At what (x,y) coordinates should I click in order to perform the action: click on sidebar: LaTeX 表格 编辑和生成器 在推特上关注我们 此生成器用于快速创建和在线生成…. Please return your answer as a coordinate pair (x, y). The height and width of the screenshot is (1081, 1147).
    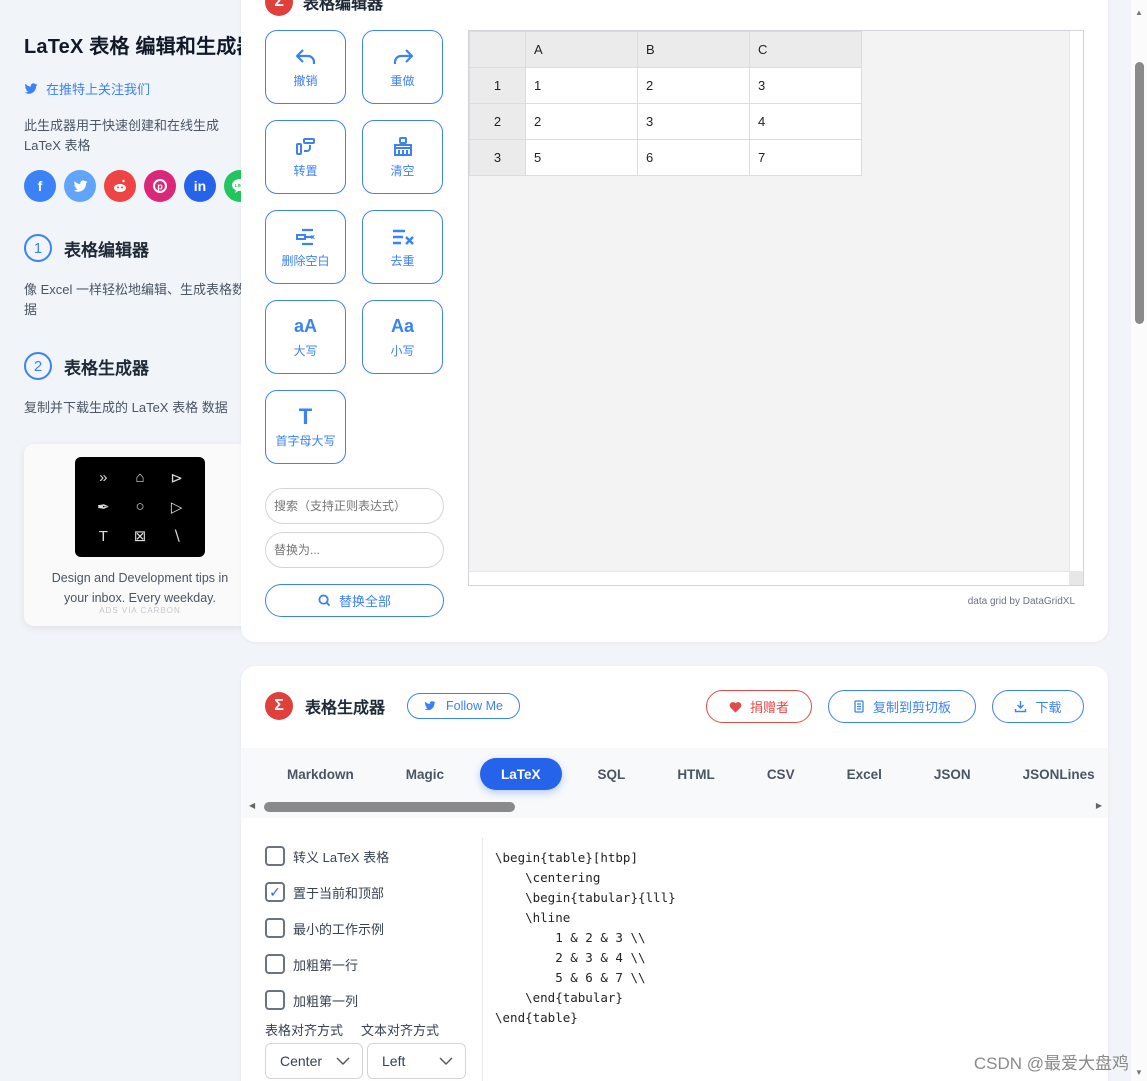
    Looking at the image, I should click on (140, 224).